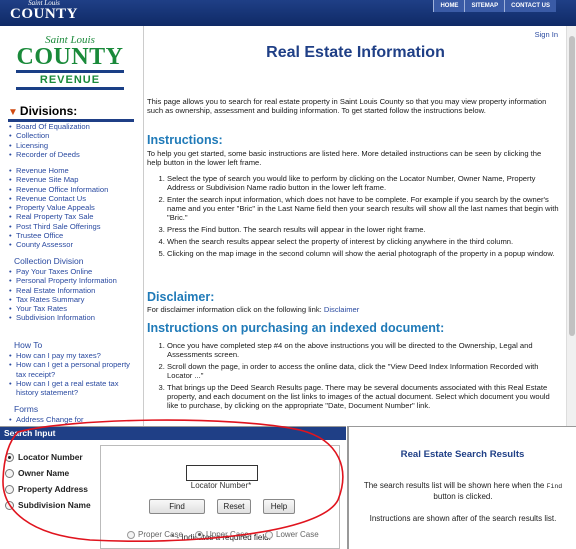 This screenshot has height=549, width=576. What do you see at coordinates (58, 190) in the screenshot?
I see `sidebar-item-revenue-office-info: Revenue Office Information` at bounding box center [58, 190].